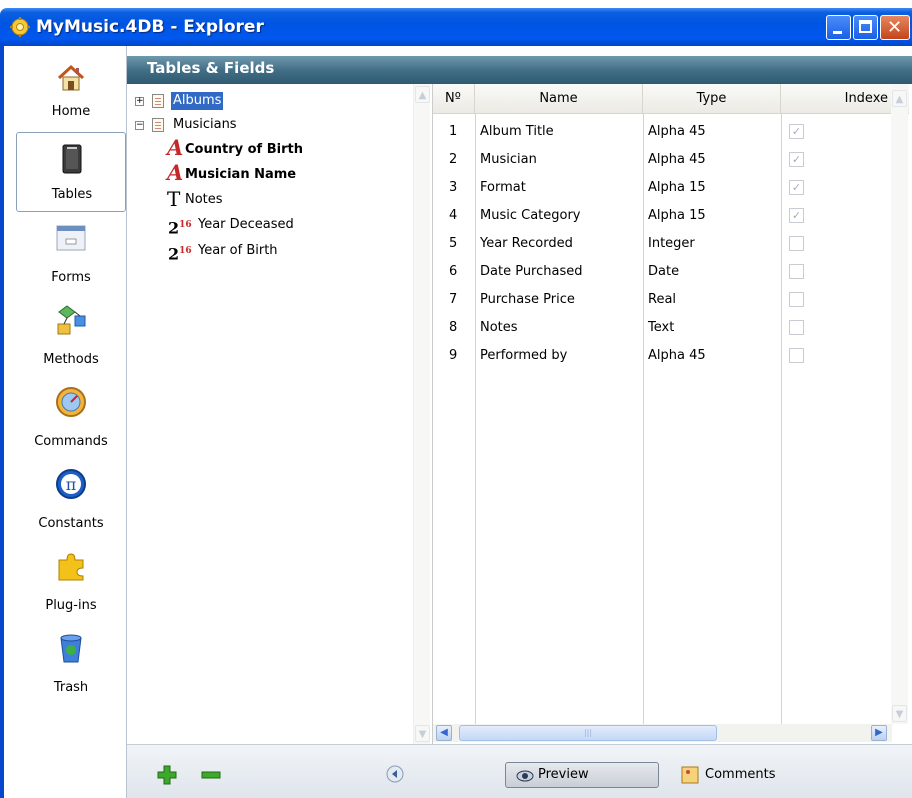 This screenshot has width=912, height=798. I want to click on title-bar: MyMusic.4DB - Explorer ✕, so click(456, 27).